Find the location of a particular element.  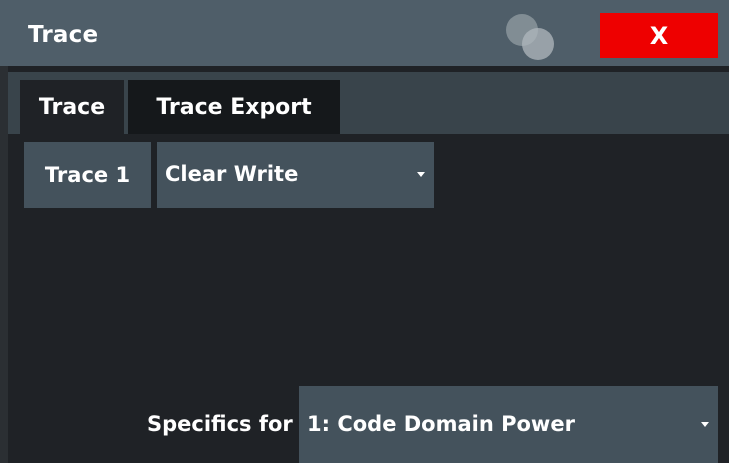

tab-trace: Trace is located at coordinates (72, 107).